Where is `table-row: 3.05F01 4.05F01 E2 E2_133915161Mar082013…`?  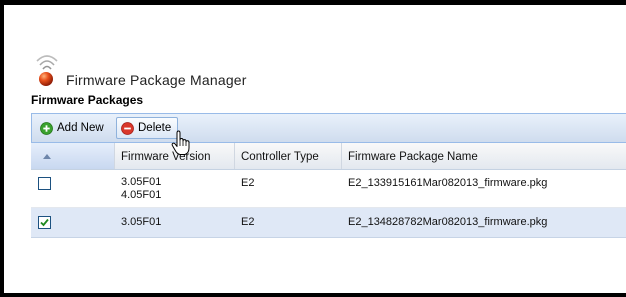 table-row: 3.05F01 4.05F01 E2 E2_133915161Mar082013… is located at coordinates (328, 189).